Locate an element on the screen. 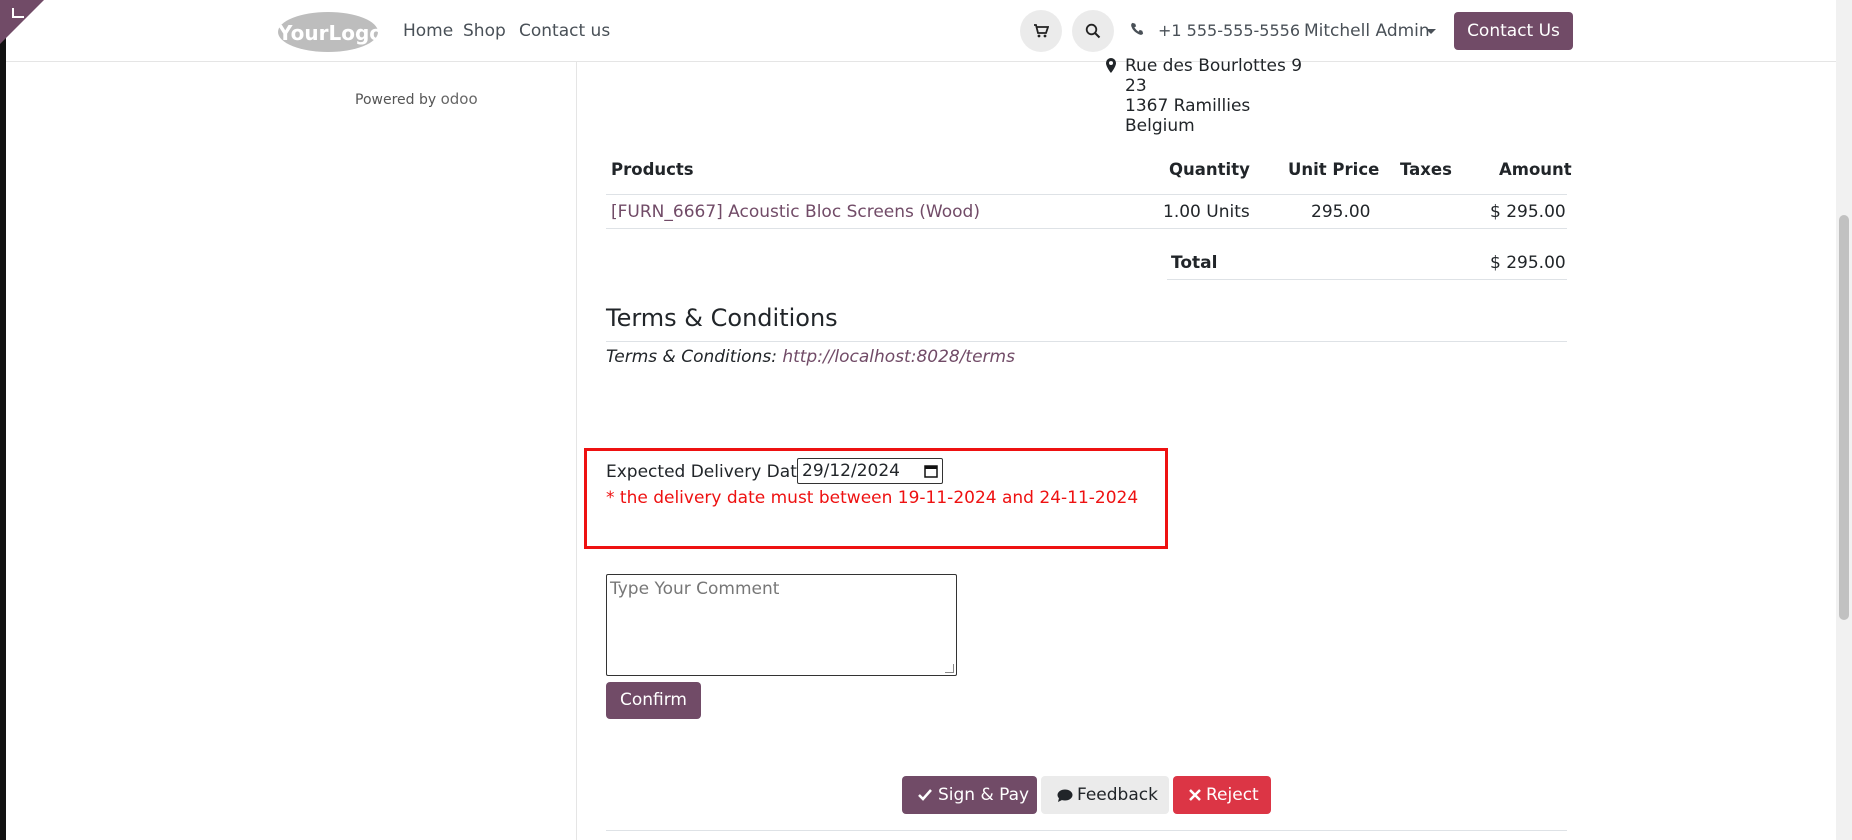 The image size is (1852, 840). powered-by-label: Powered by is located at coordinates (396, 100).